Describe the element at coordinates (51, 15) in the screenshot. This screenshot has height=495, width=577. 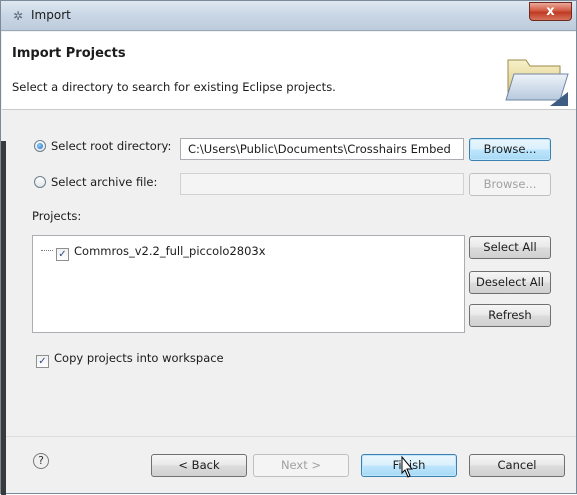
I see `window-title: Import` at that location.